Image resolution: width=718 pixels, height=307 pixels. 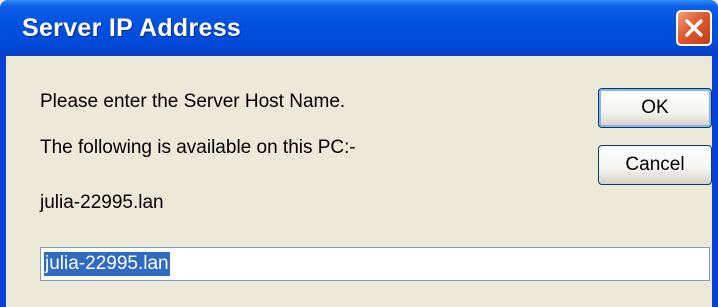 I want to click on host-name-input: julia-22995.lan, so click(x=375, y=264).